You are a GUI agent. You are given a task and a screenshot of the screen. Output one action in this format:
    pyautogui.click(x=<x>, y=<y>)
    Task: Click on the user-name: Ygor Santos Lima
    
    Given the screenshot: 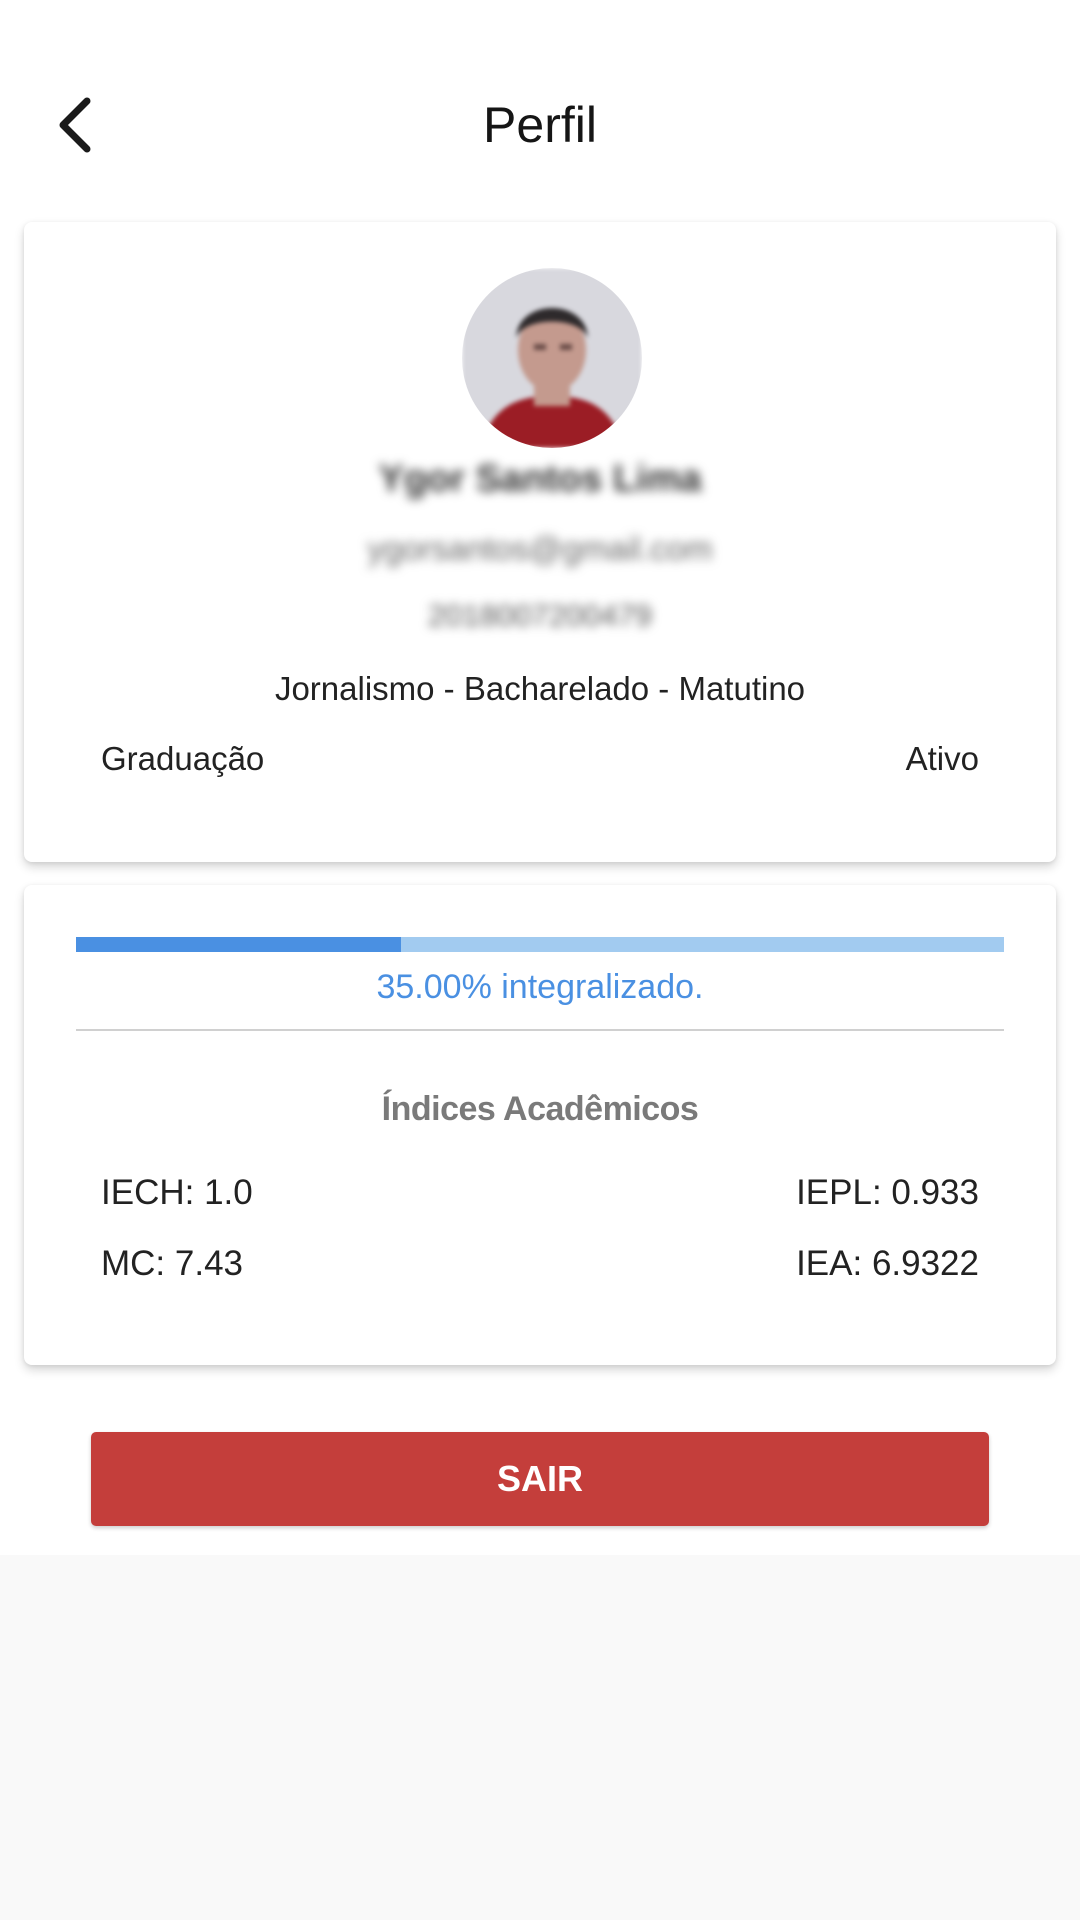 What is the action you would take?
    pyautogui.click(x=540, y=479)
    